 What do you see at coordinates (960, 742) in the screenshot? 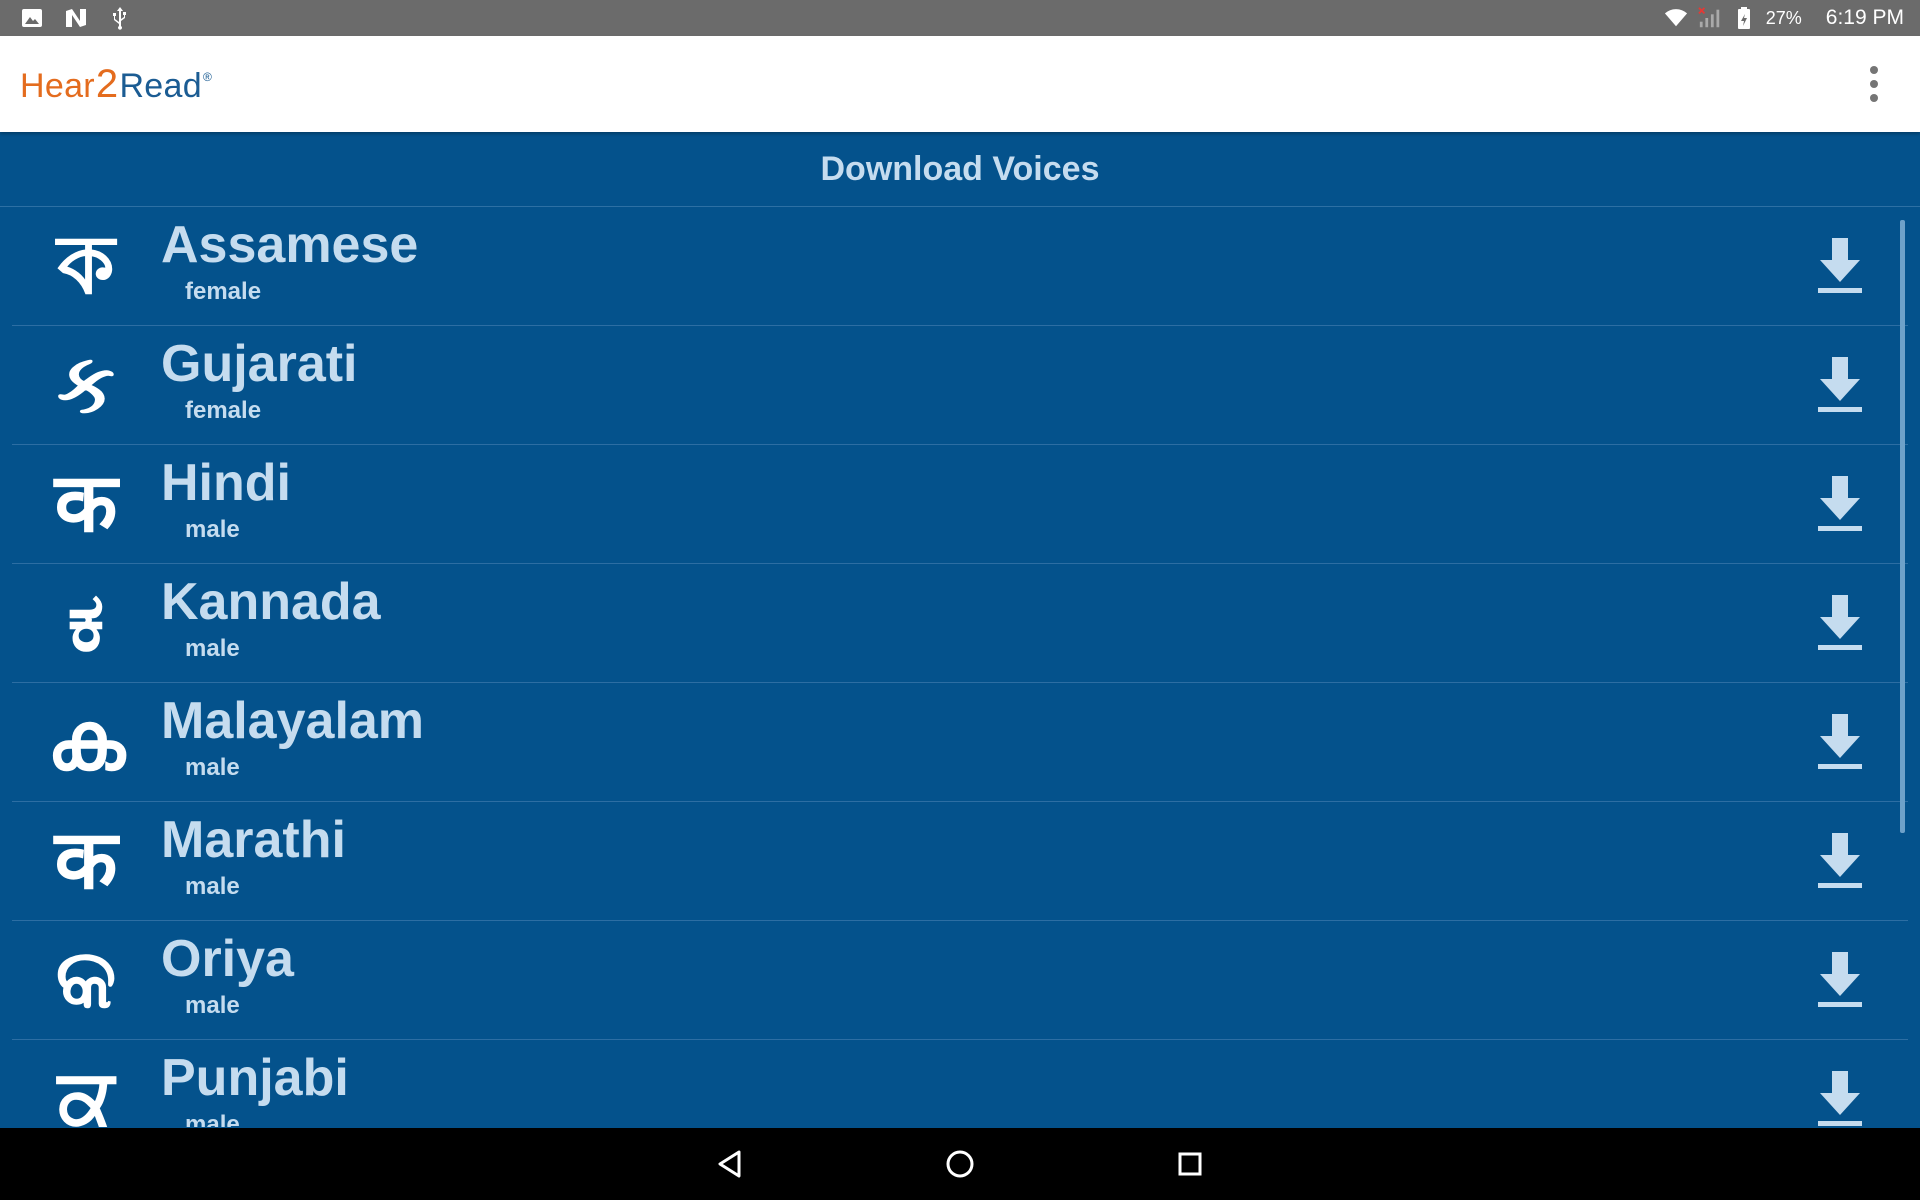
I see `voice-row-malayalam: ക Malayalam male` at bounding box center [960, 742].